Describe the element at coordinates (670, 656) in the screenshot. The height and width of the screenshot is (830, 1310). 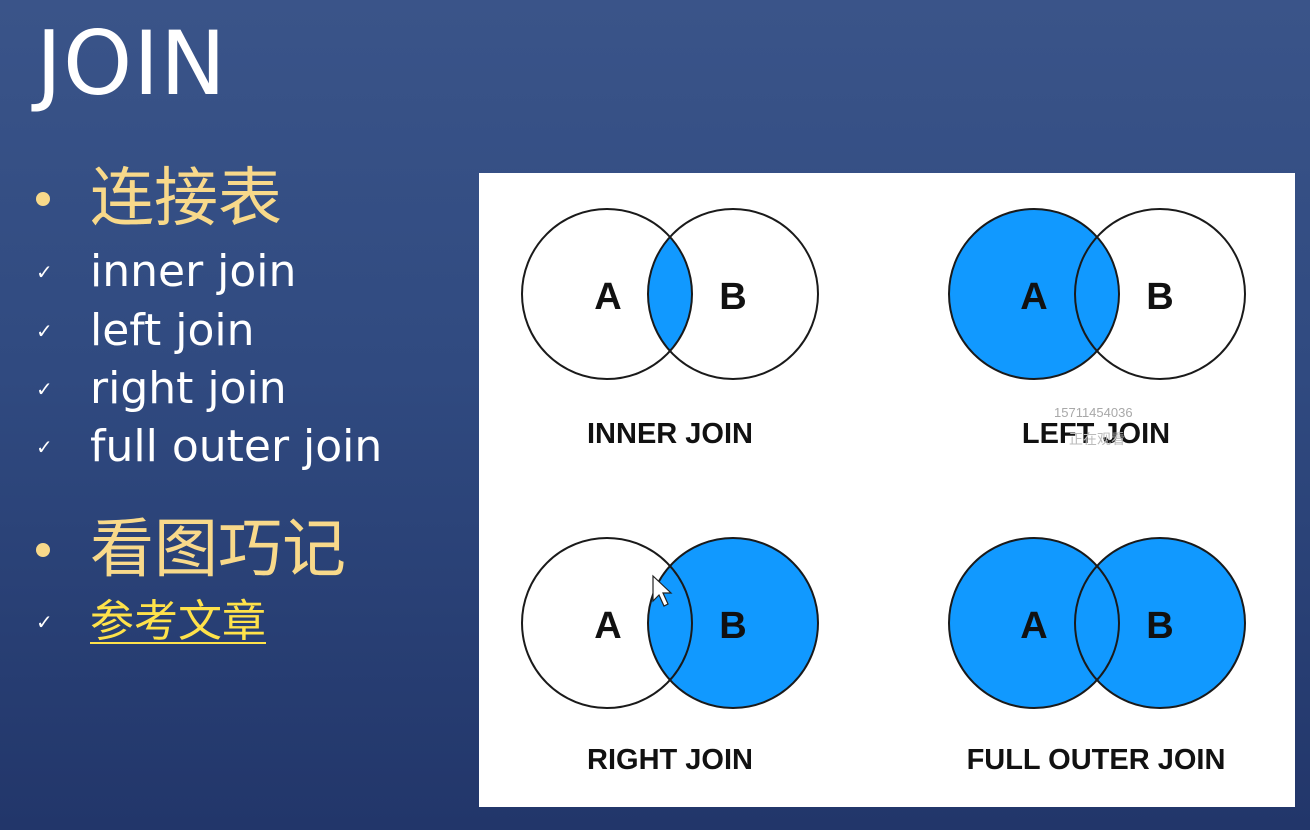
I see `venn-right-join: A B RIGHT JOIN` at that location.